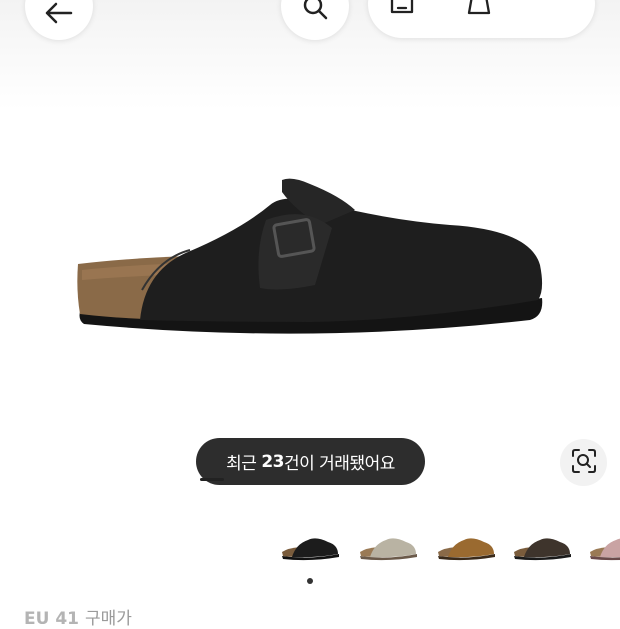 Image resolution: width=620 pixels, height=629 pixels. Describe the element at coordinates (479, 8) in the screenshot. I see `bag-icon` at that location.